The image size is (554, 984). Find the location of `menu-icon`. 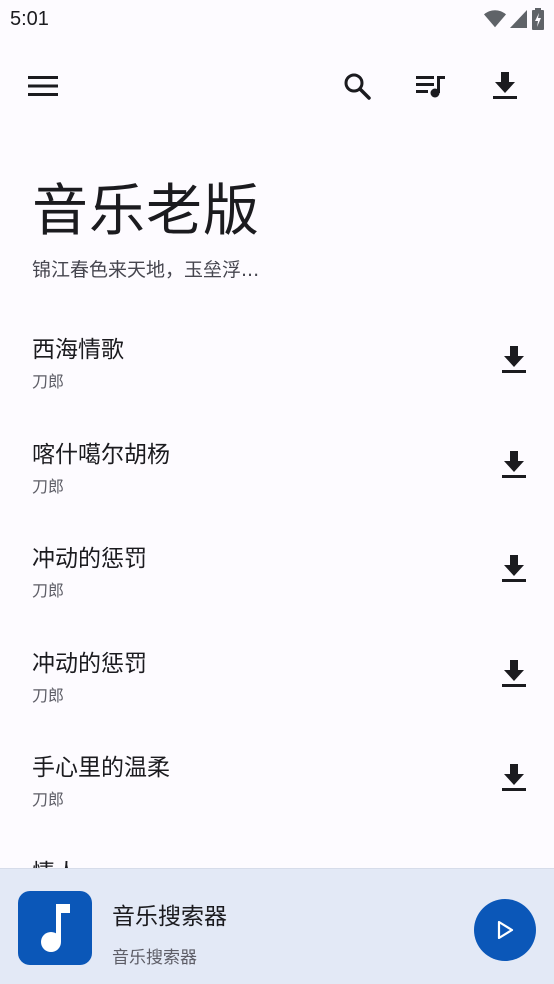

menu-icon is located at coordinates (43, 86).